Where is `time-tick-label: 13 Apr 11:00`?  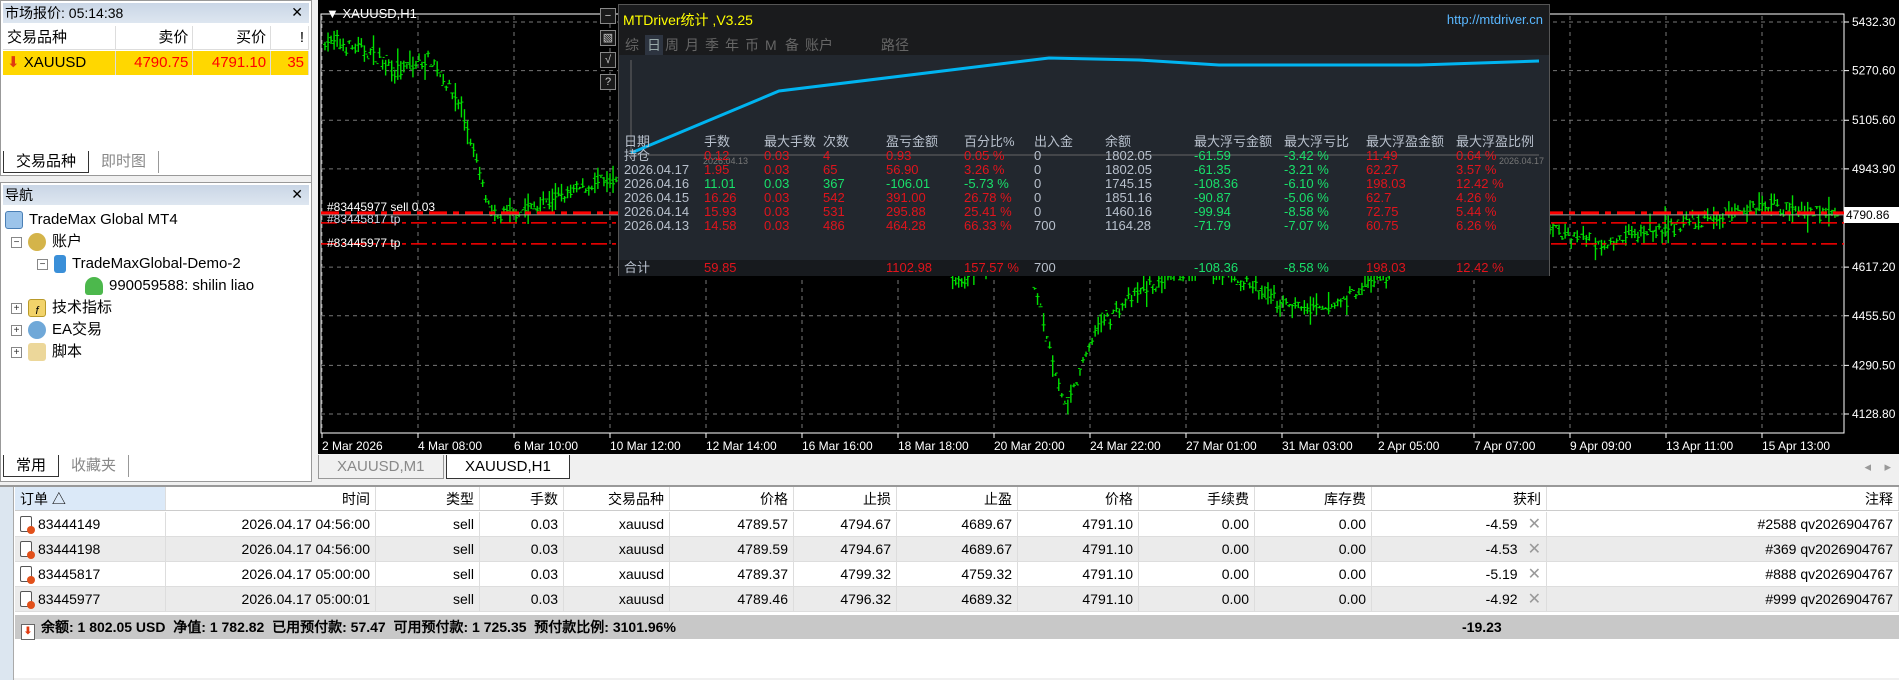
time-tick-label: 13 Apr 11:00 is located at coordinates (1699, 446).